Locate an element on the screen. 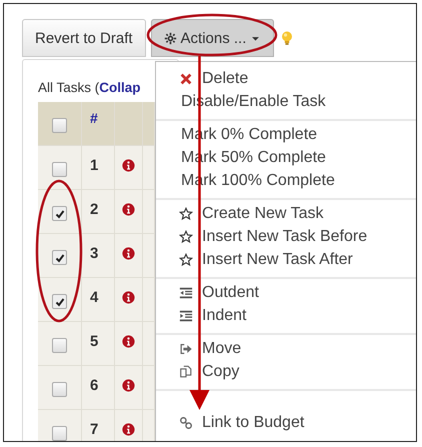 The width and height of the screenshot is (422, 447). menu-item: Insert New Task After is located at coordinates (286, 259).